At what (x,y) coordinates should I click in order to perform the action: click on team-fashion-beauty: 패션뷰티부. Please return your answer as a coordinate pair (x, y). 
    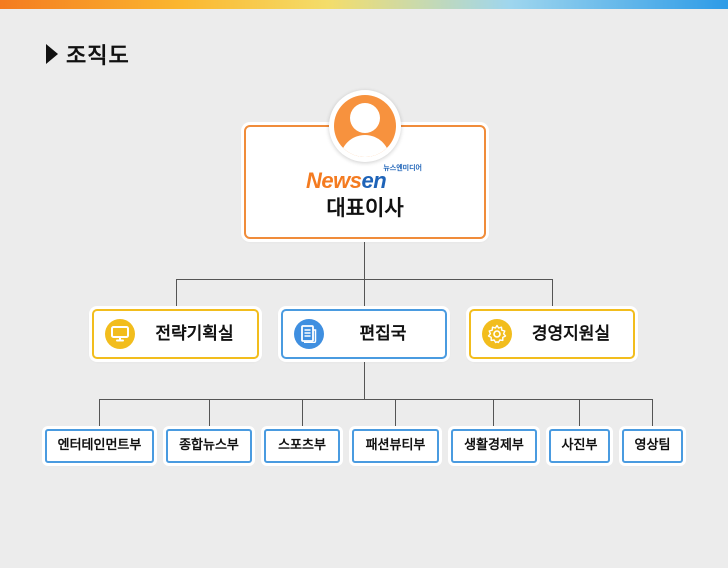
    Looking at the image, I should click on (395, 446).